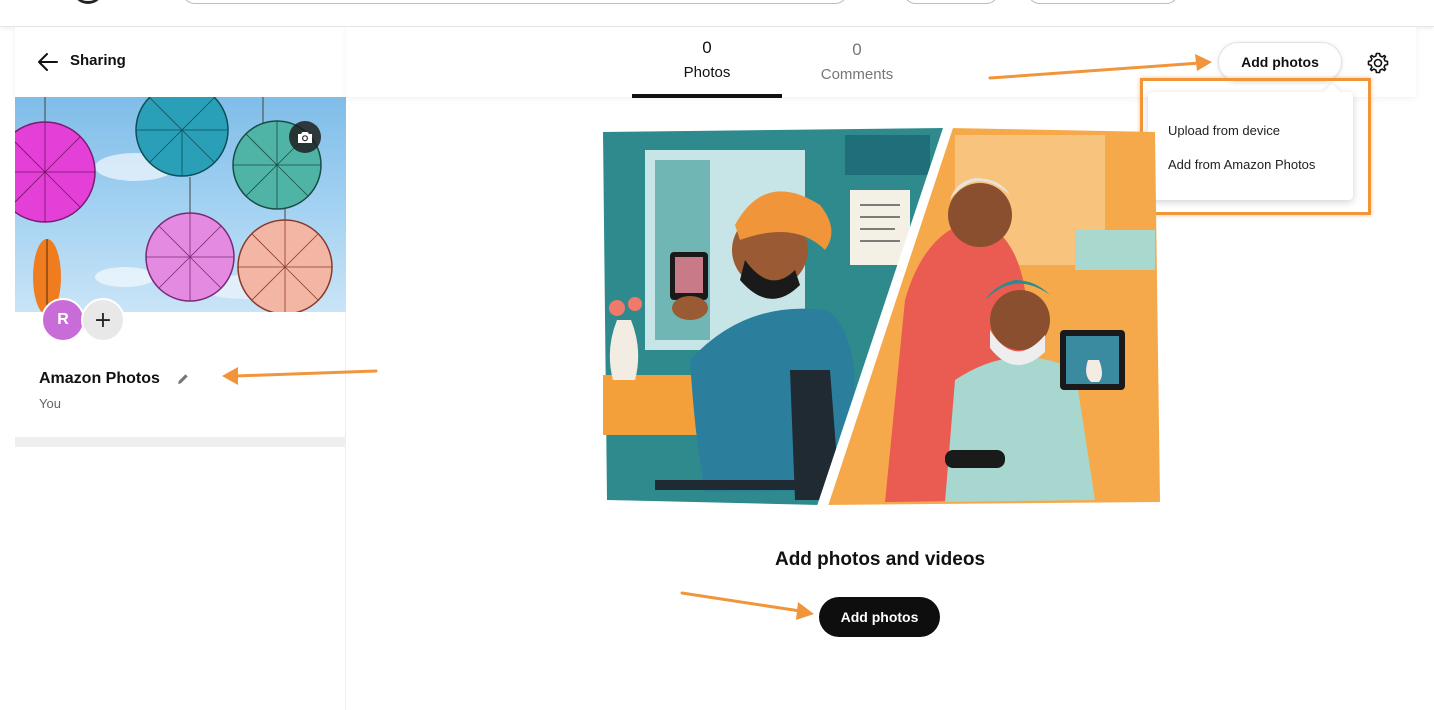  Describe the element at coordinates (183, 379) in the screenshot. I see `pencil-icon` at that location.